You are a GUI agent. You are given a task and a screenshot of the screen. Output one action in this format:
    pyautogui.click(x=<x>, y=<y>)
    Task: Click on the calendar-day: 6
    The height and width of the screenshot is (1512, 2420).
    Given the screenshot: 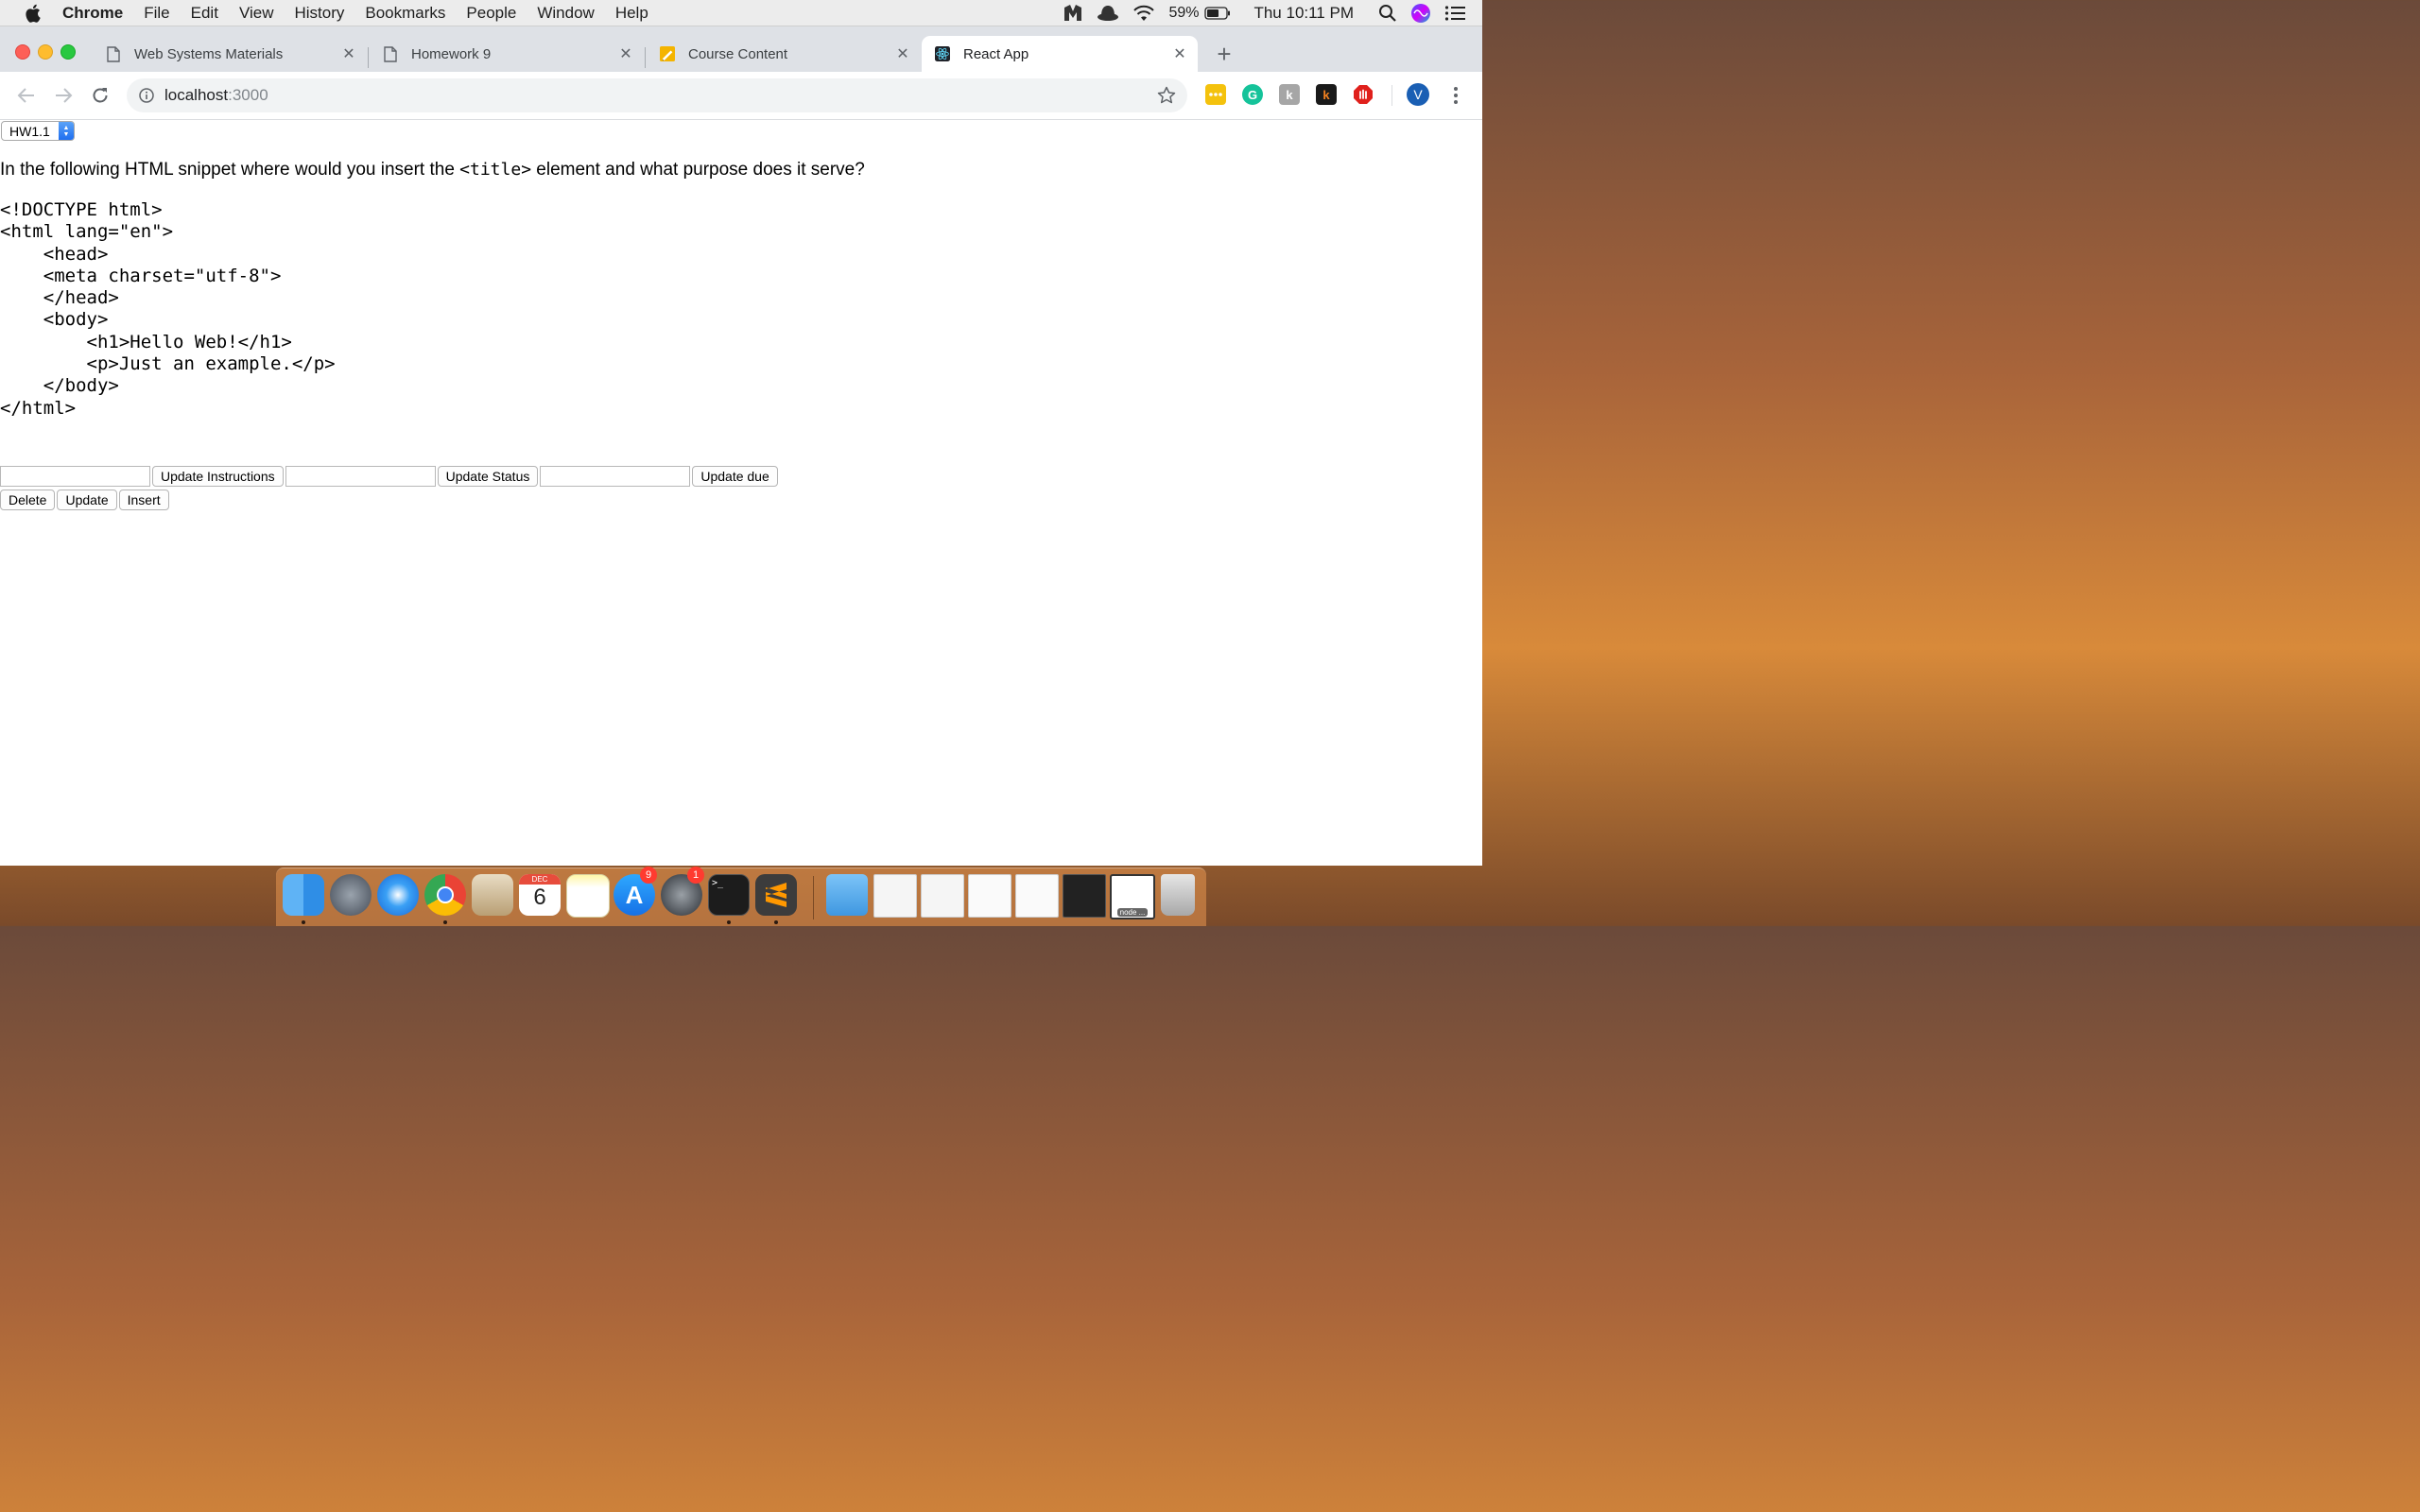 What is the action you would take?
    pyautogui.click(x=539, y=897)
    